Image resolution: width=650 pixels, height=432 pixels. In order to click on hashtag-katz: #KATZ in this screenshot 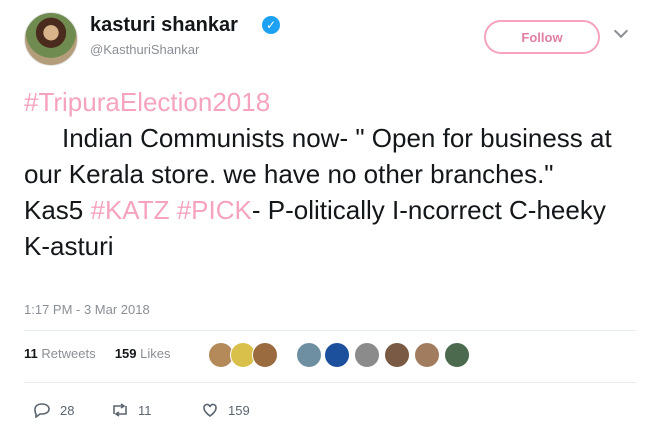, I will do `click(130, 210)`.